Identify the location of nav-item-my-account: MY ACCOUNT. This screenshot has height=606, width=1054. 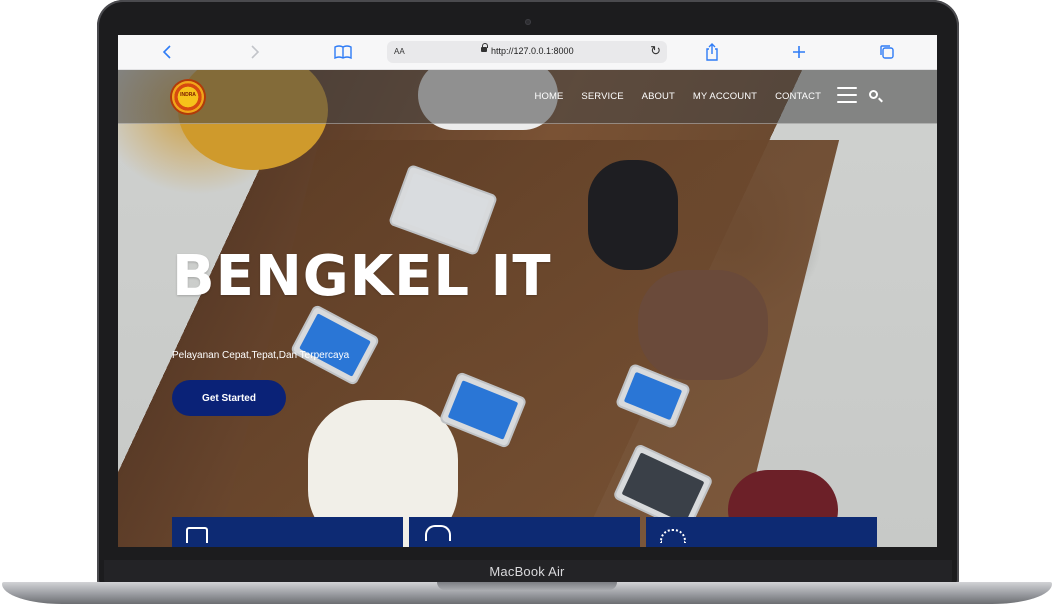
(725, 96).